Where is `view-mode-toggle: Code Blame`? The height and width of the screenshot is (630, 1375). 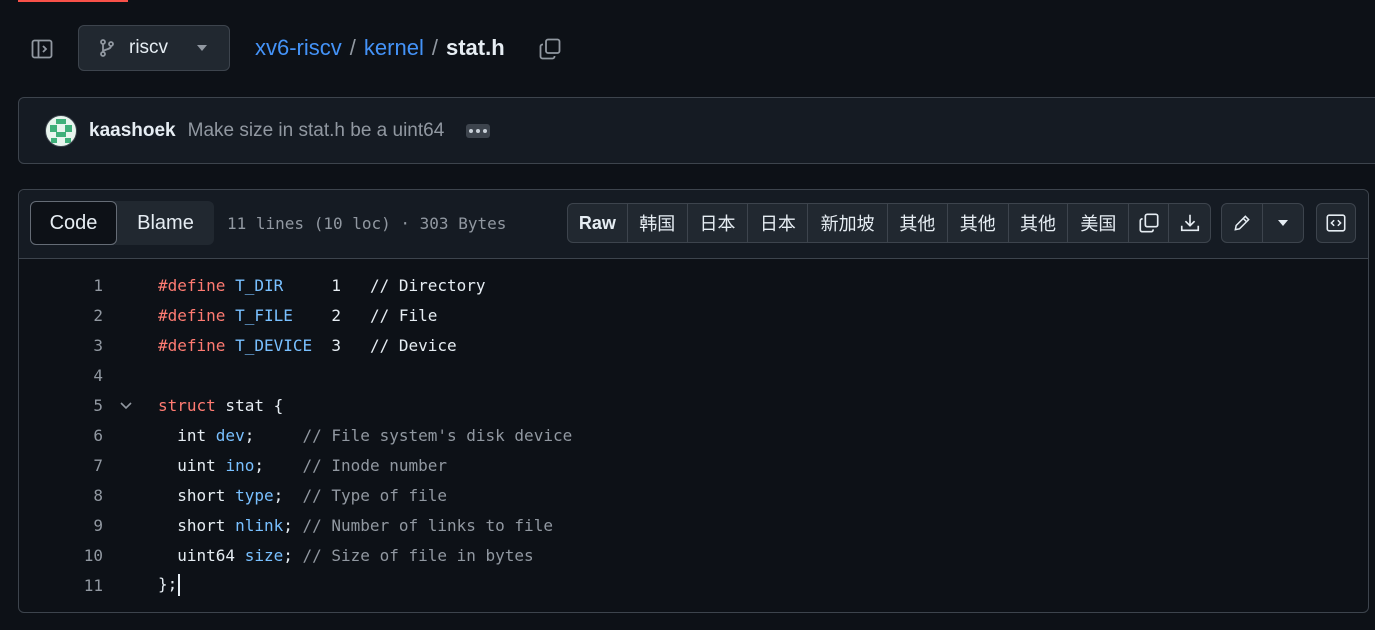 view-mode-toggle: Code Blame is located at coordinates (122, 223).